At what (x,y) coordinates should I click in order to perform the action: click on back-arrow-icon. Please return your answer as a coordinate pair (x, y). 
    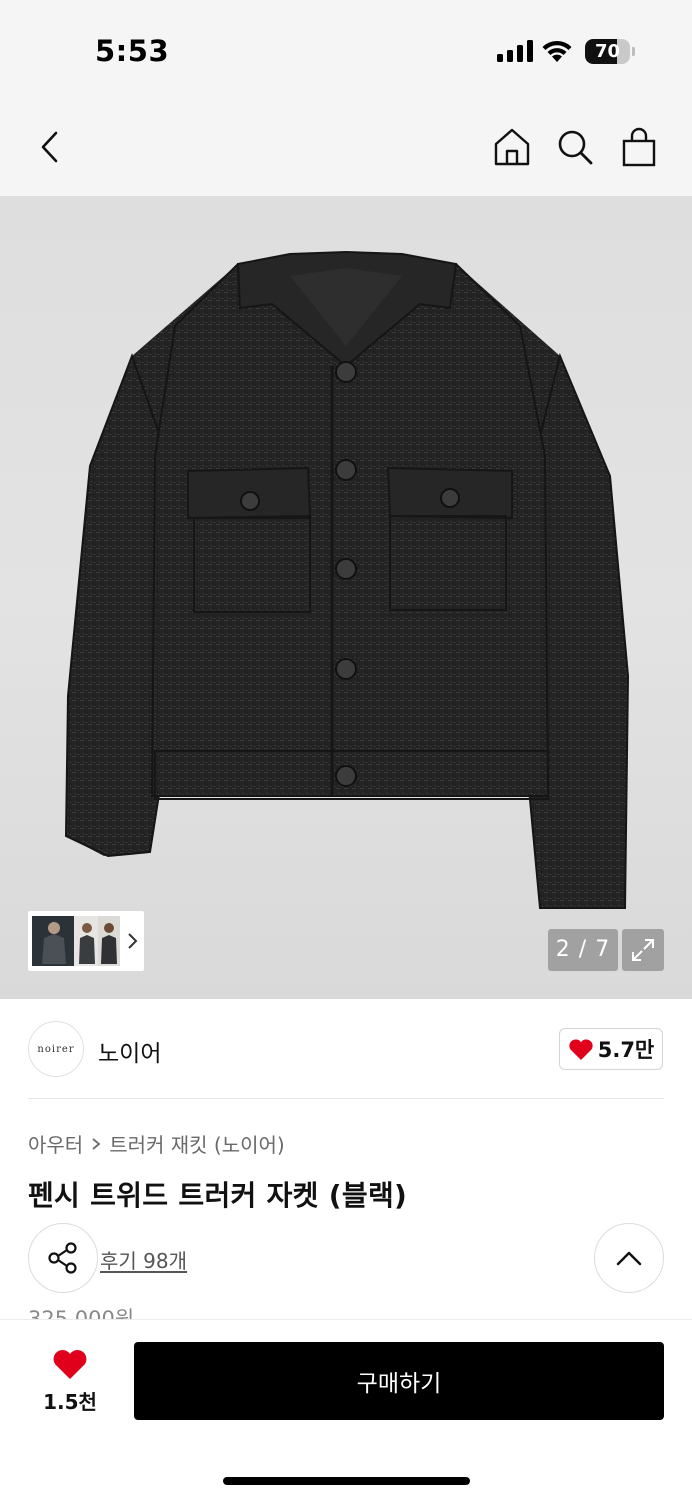
    Looking at the image, I should click on (49, 147).